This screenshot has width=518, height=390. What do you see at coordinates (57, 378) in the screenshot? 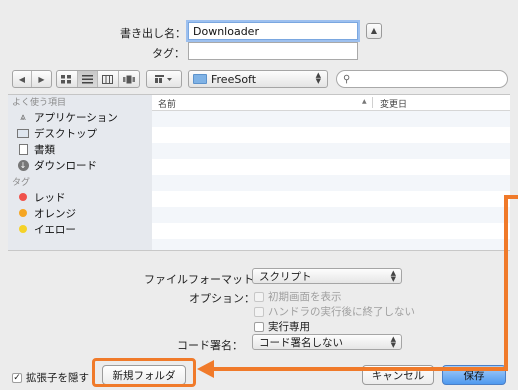
I see `checkbox-label: 拡張子を隠す` at bounding box center [57, 378].